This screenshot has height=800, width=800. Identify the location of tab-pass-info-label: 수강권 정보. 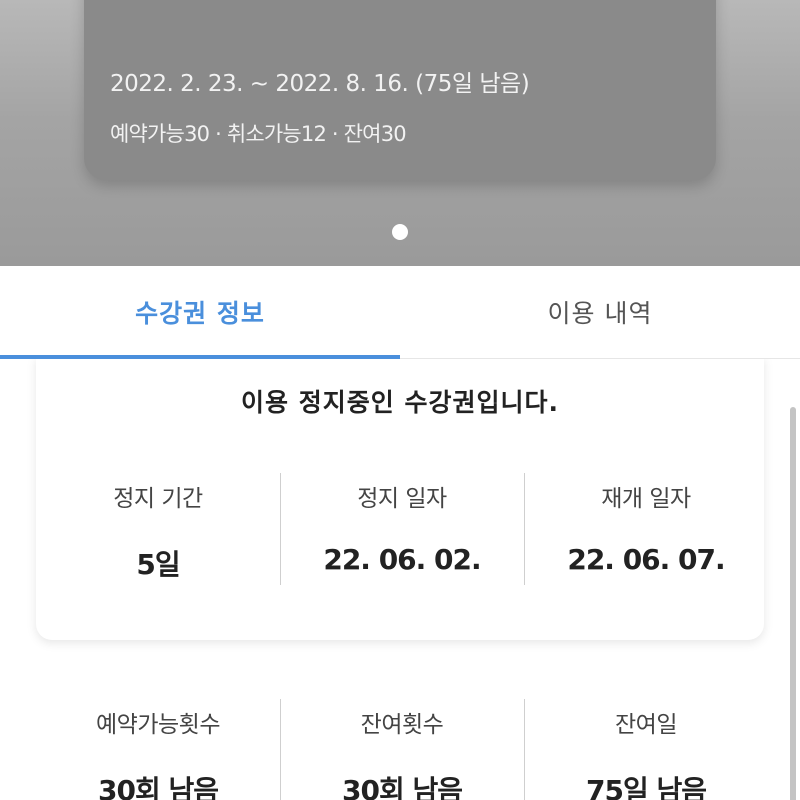
(200, 313).